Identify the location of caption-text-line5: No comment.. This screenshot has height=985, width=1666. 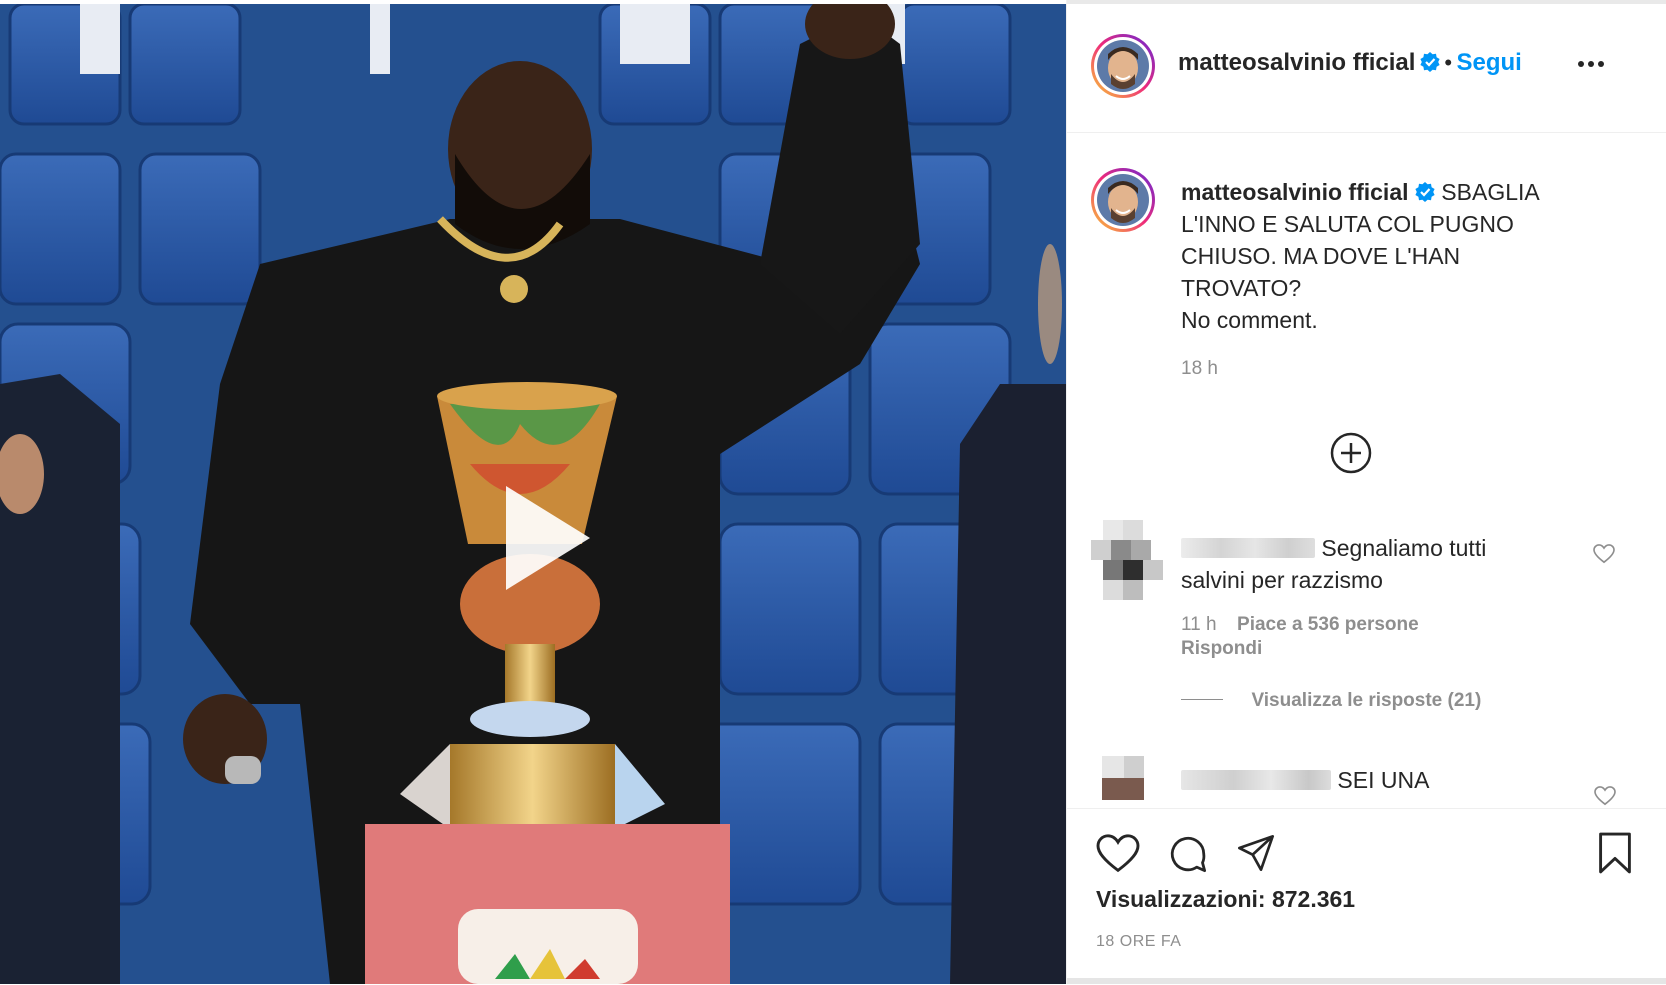
(1249, 320).